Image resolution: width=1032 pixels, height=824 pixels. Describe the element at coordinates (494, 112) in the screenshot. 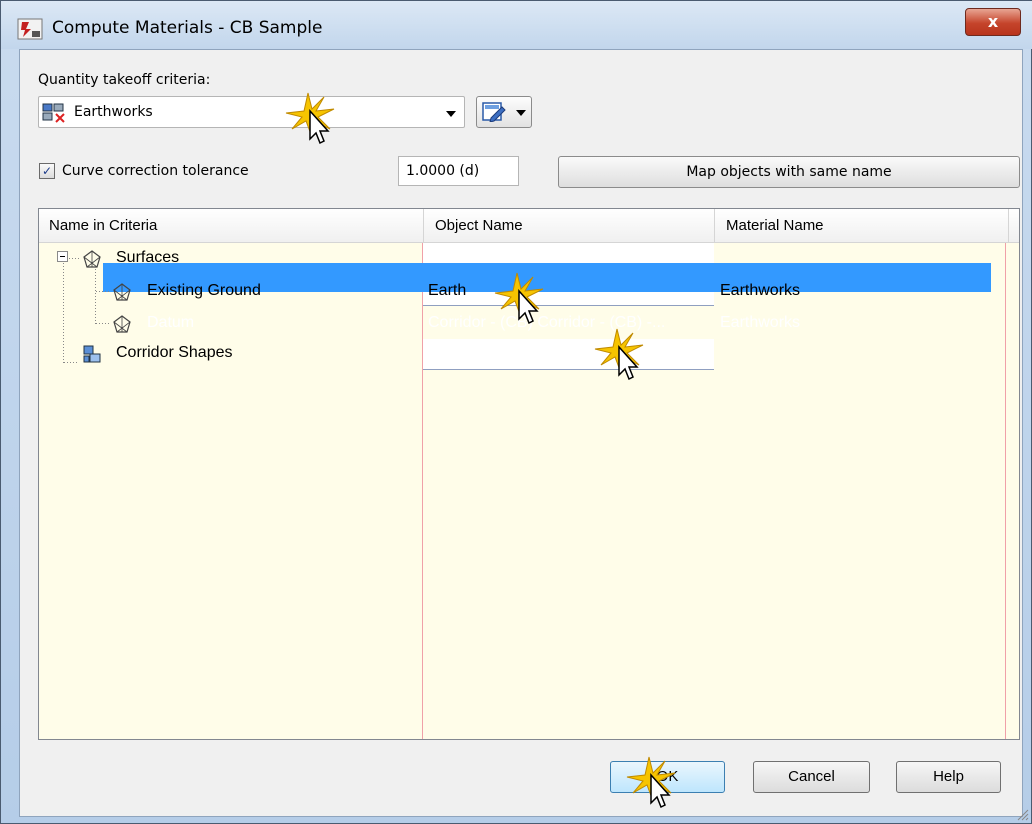

I see `edit-pen-icon` at that location.